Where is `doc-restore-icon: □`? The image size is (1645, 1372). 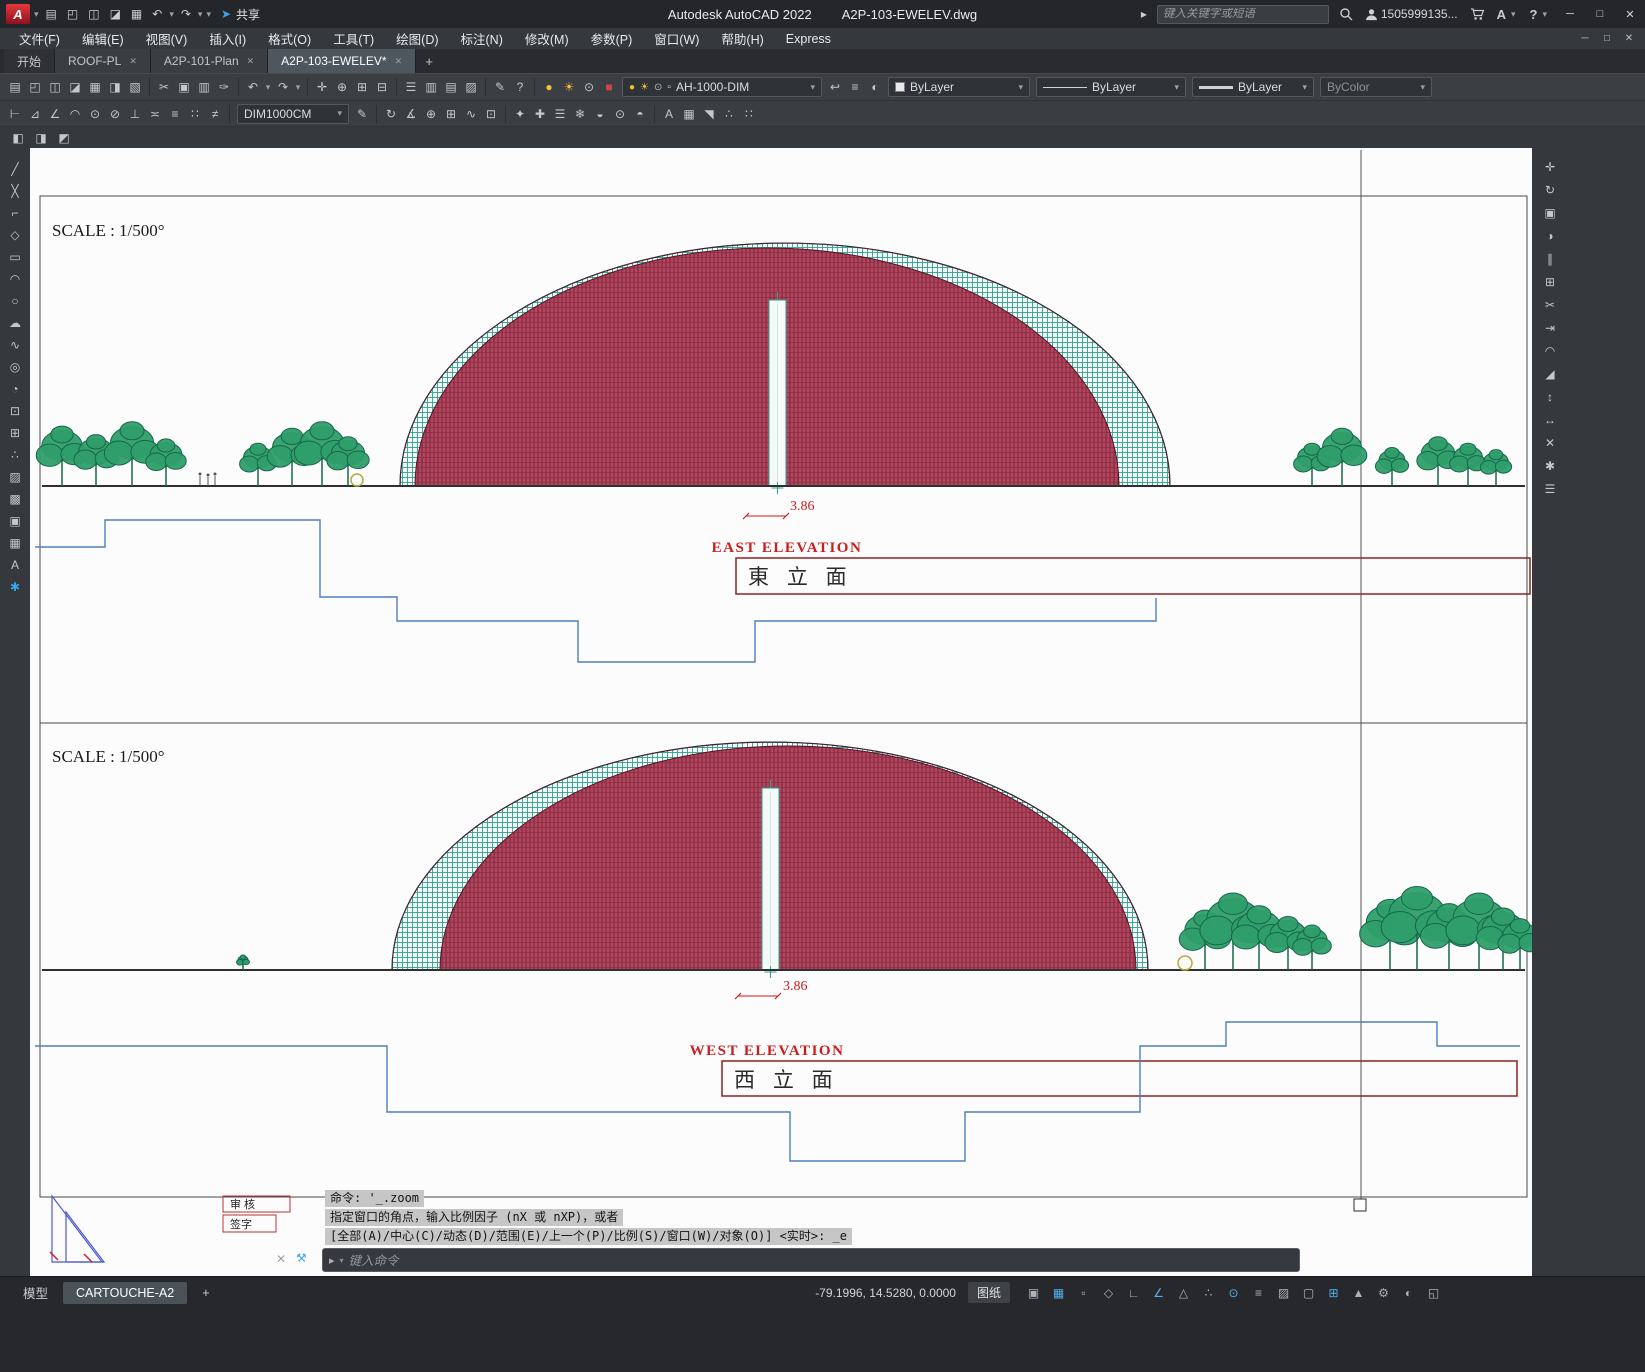
doc-restore-icon: □ is located at coordinates (1607, 38).